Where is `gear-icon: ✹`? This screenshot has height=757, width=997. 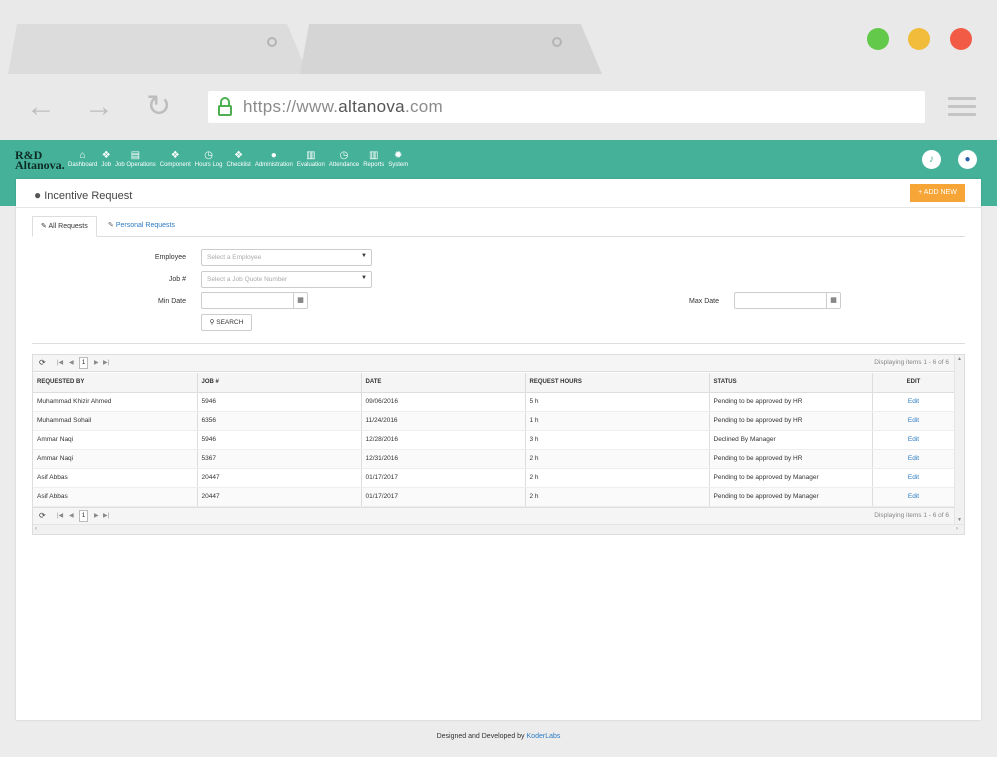 gear-icon: ✹ is located at coordinates (398, 155).